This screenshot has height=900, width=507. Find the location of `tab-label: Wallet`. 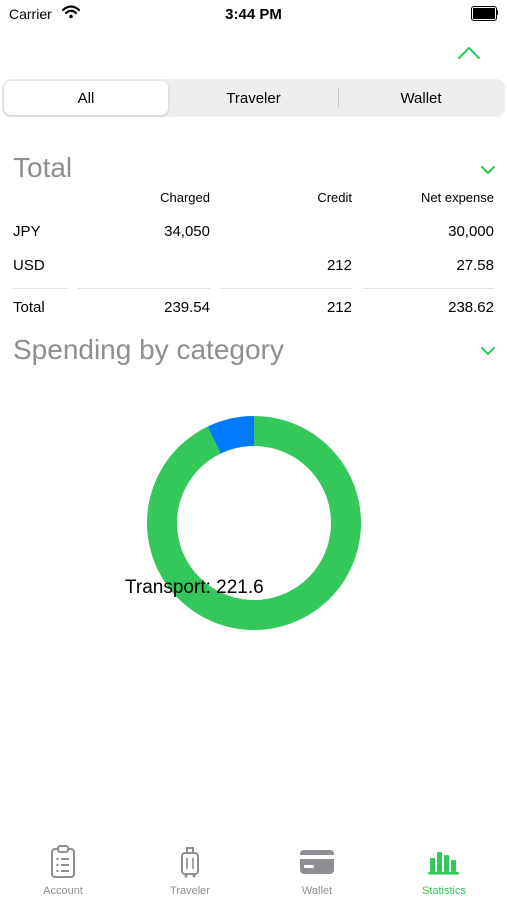

tab-label: Wallet is located at coordinates (317, 891).